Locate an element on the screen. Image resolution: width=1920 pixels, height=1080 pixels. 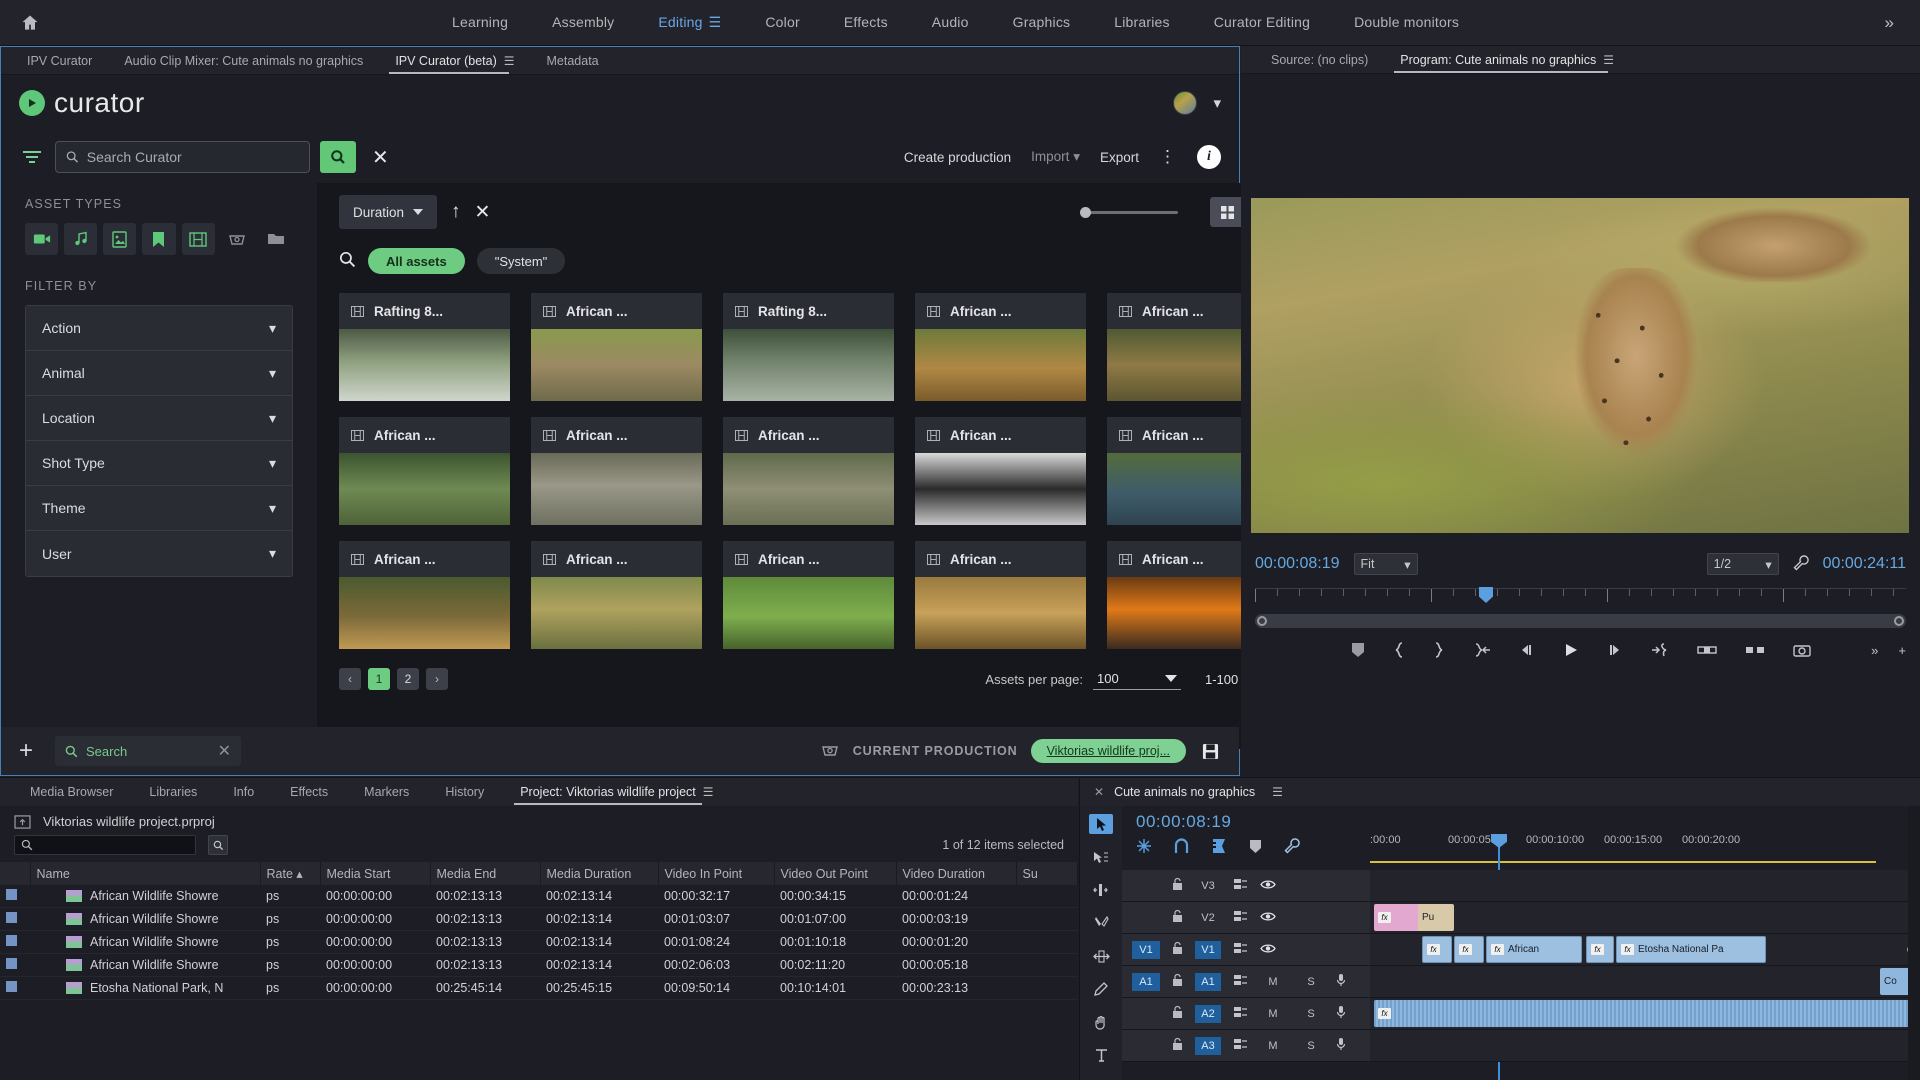
track-name-v3: V3 is located at coordinates (1208, 886).